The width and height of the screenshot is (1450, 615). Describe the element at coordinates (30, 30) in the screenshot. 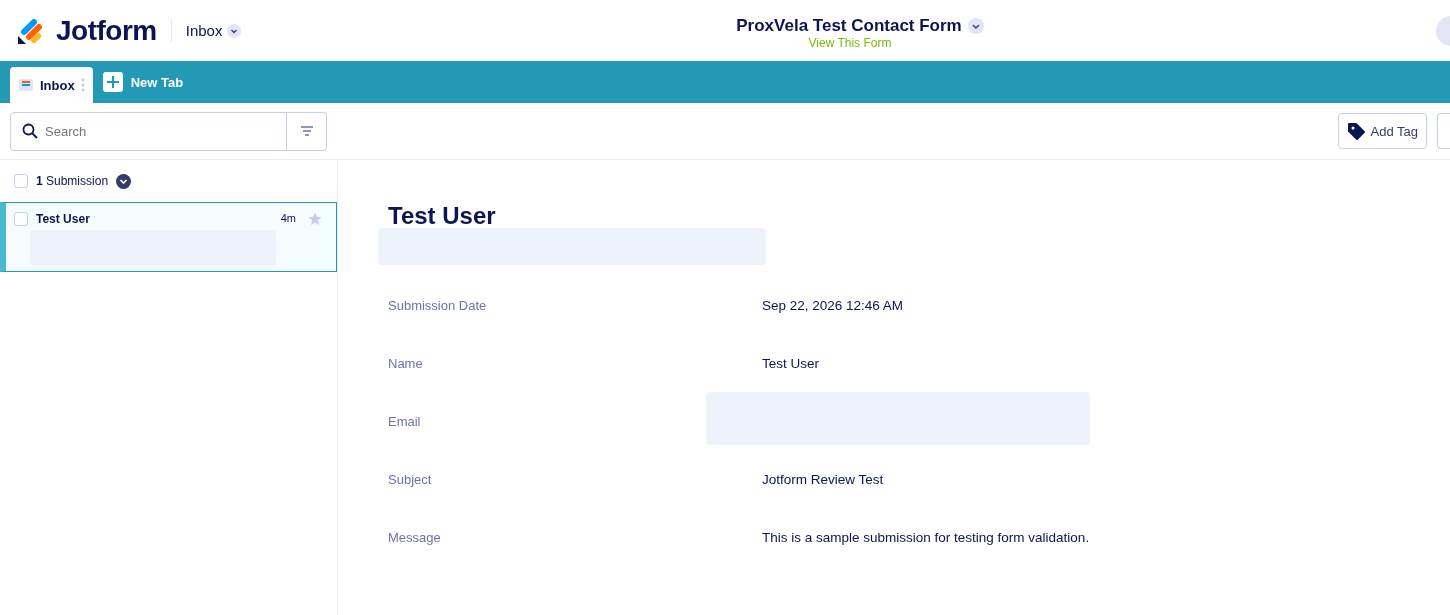

I see `logo-icon` at that location.